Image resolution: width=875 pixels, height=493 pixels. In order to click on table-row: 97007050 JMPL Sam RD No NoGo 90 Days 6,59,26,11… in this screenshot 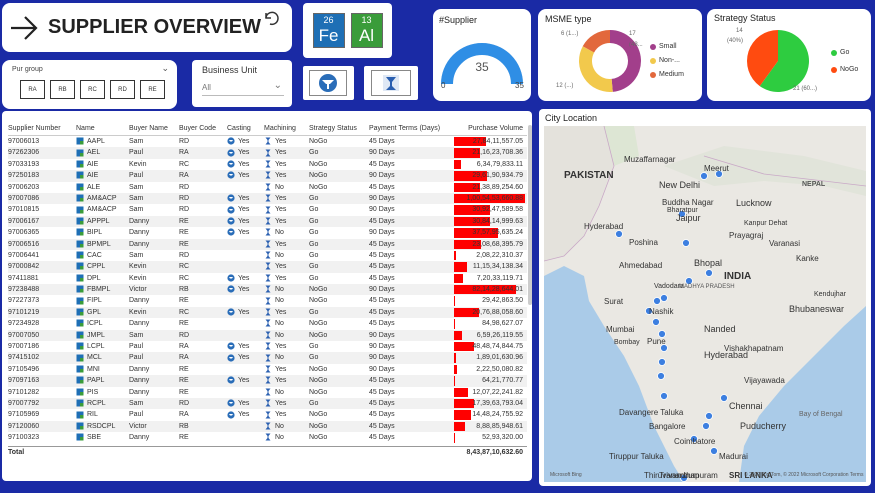, I will do `click(267, 335)`.